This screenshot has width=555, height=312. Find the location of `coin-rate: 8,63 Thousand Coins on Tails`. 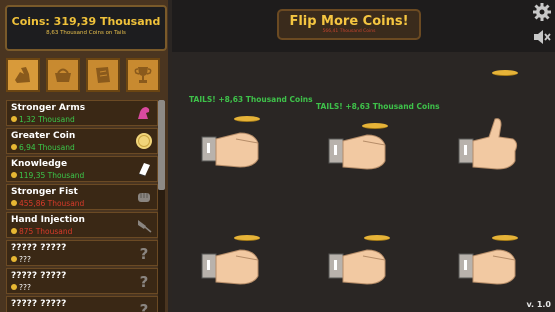

coin-rate: 8,63 Thousand Coins on Tails is located at coordinates (86, 33).